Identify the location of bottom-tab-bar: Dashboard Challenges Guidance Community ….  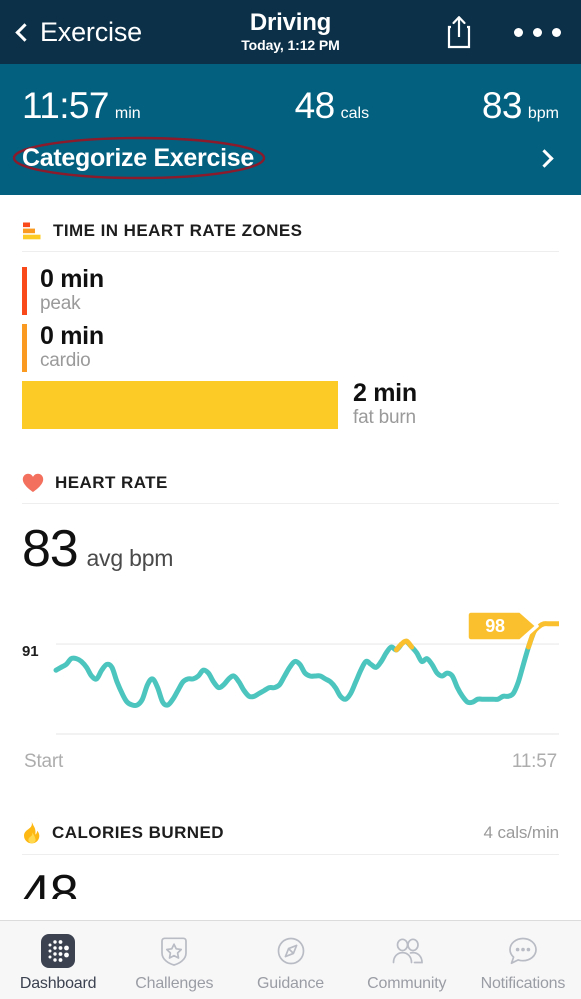
(290, 959).